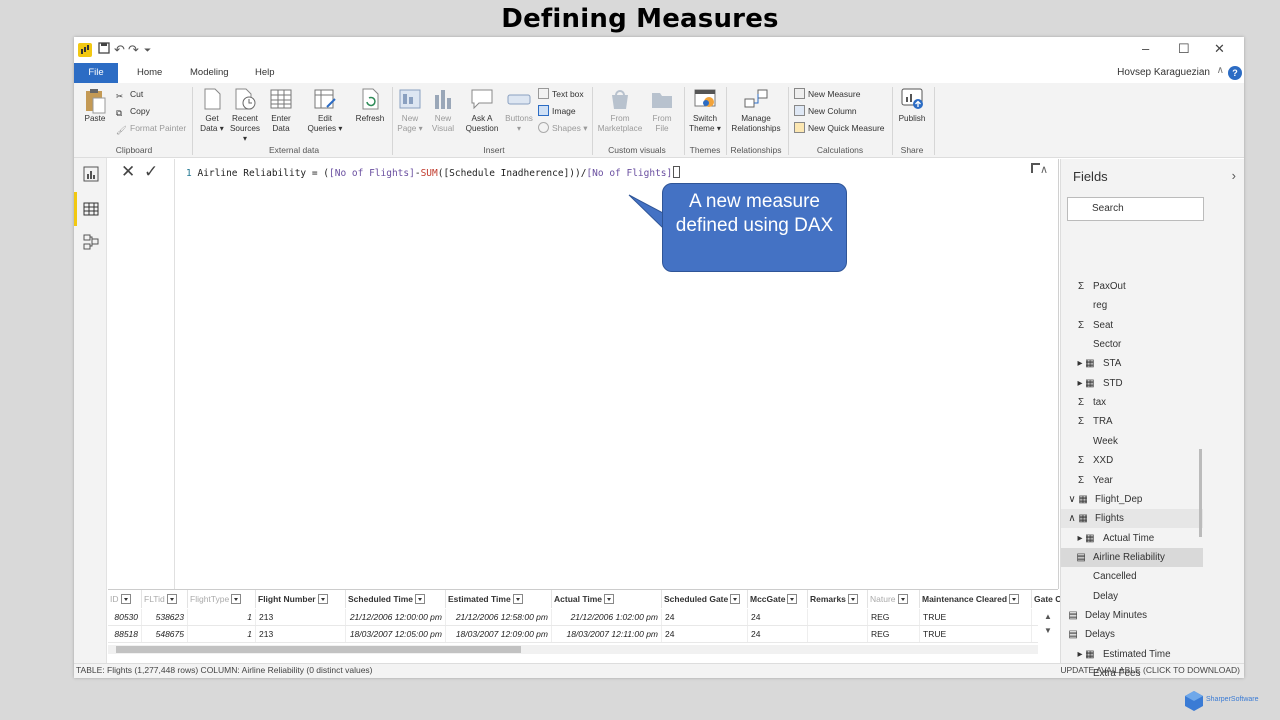 Image resolution: width=1280 pixels, height=720 pixels. I want to click on field-item: reg, so click(1132, 305).